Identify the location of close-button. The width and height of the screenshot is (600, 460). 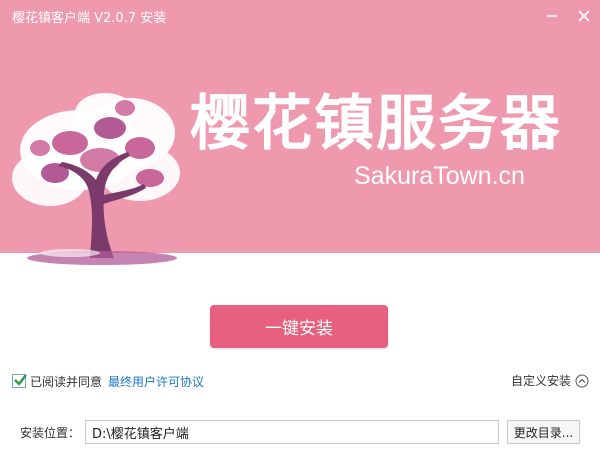
(584, 16).